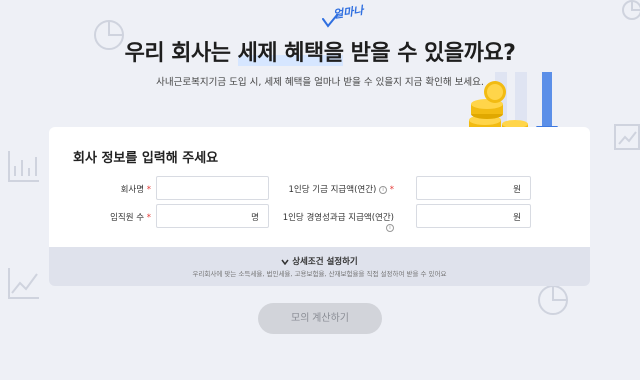 Image resolution: width=640 pixels, height=380 pixels. I want to click on fund-contribution-input: 원, so click(473, 188).